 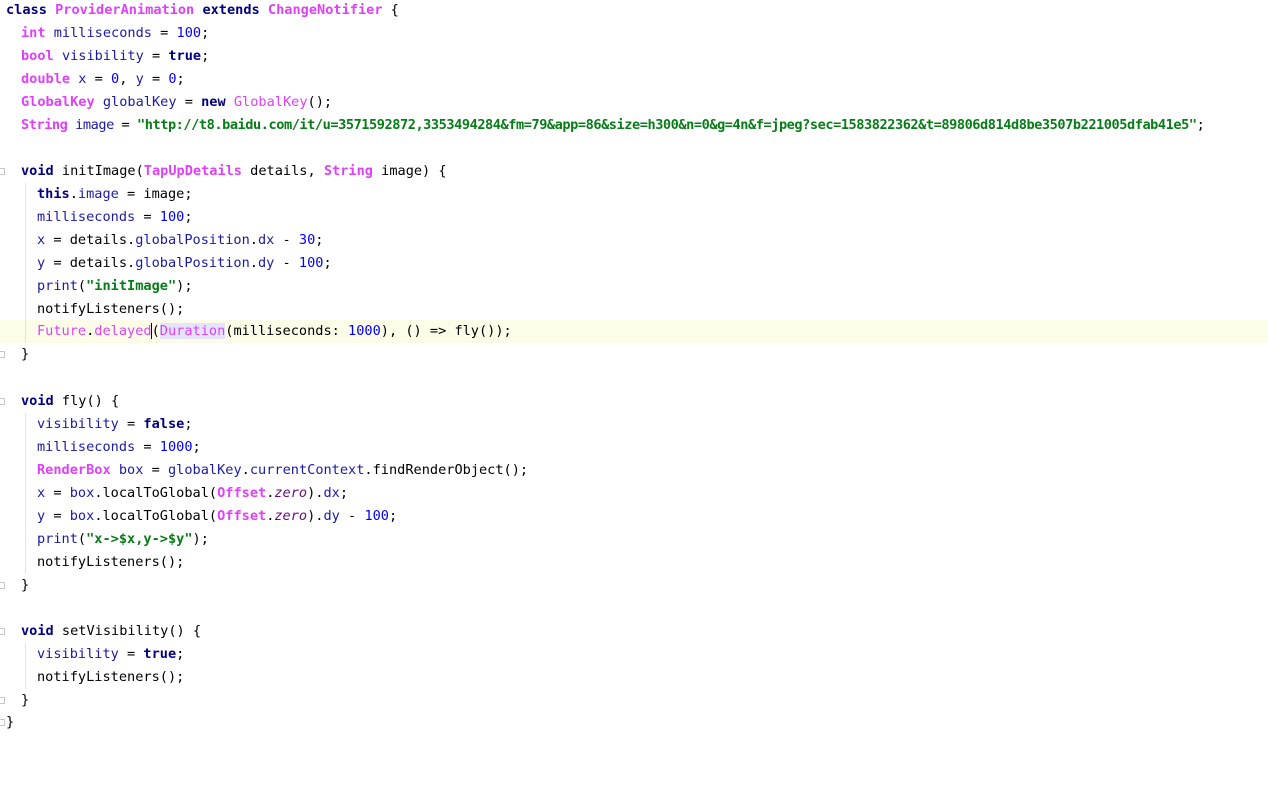 I want to click on keyword-token: true, so click(x=185, y=56).